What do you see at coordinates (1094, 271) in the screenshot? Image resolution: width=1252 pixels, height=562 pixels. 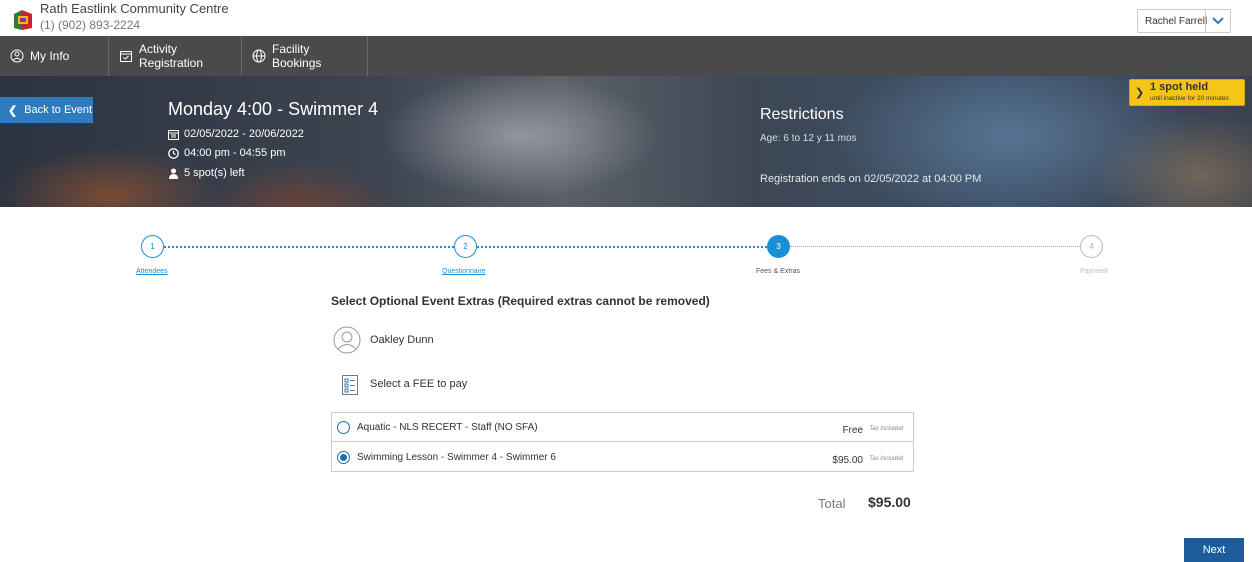 I see `step-label-payment: Payment` at bounding box center [1094, 271].